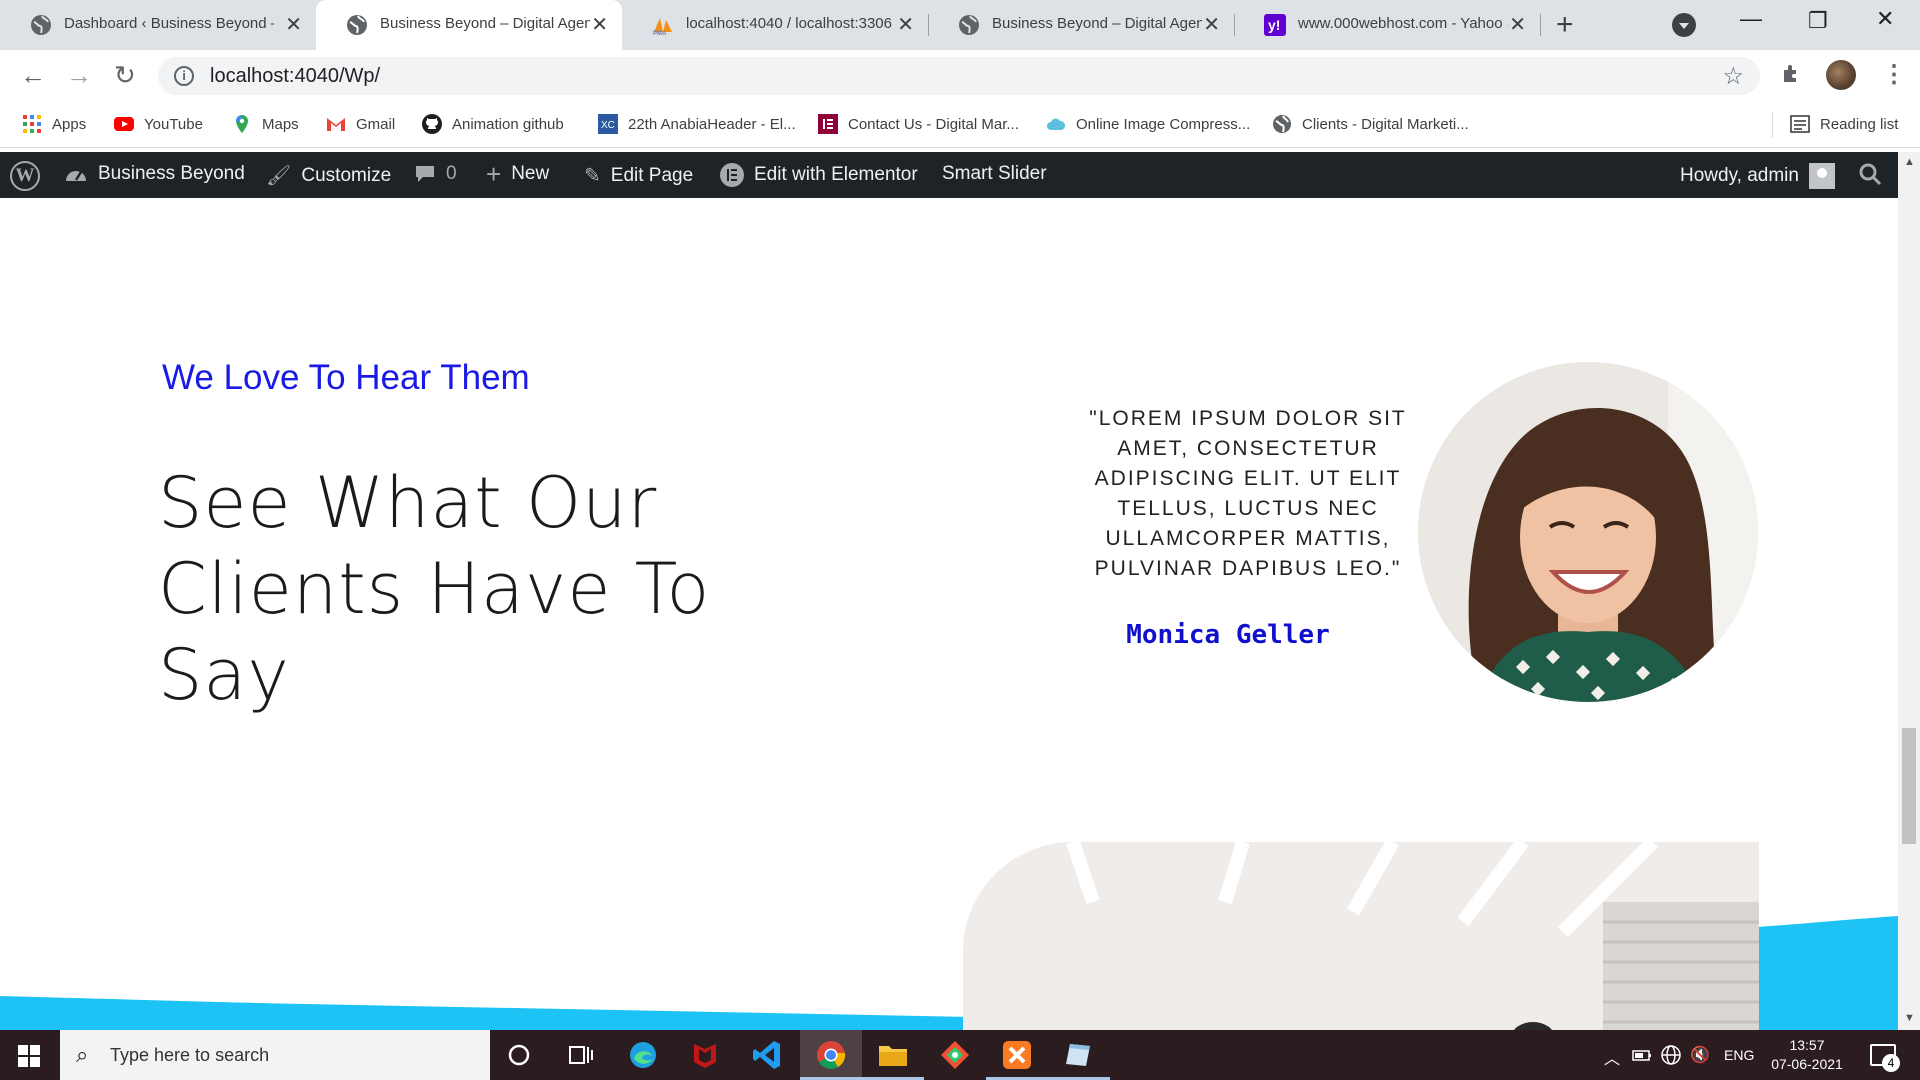 The image size is (1920, 1080). I want to click on wp-search-button, so click(1870, 174).